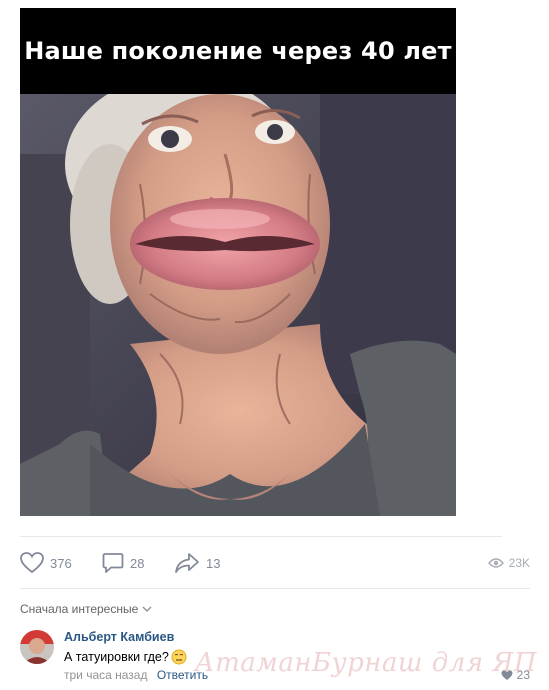 The image size is (549, 690). I want to click on comment-text: А татуировки где?, so click(116, 657).